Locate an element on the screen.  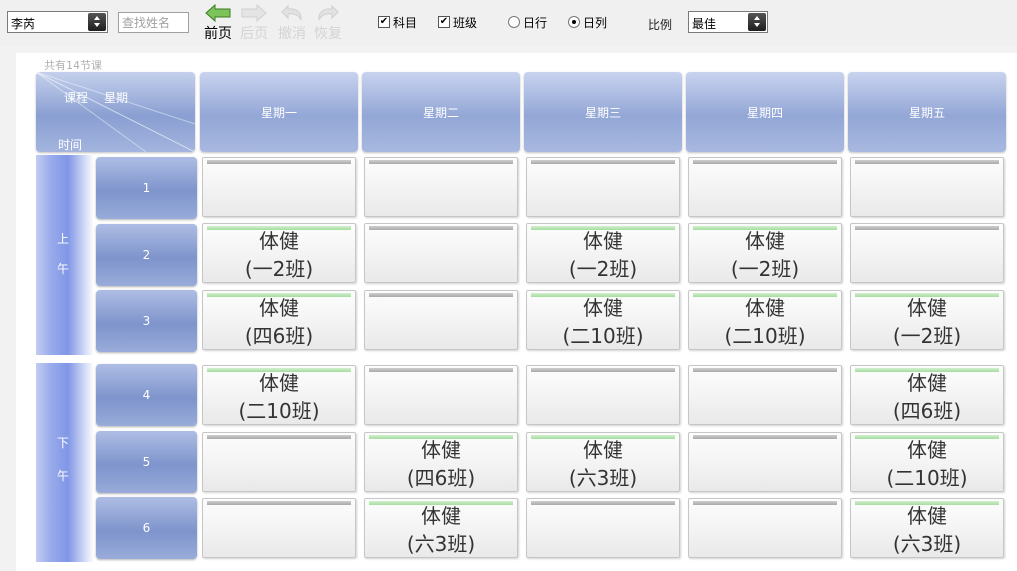
day-header: 星期一 is located at coordinates (279, 112).